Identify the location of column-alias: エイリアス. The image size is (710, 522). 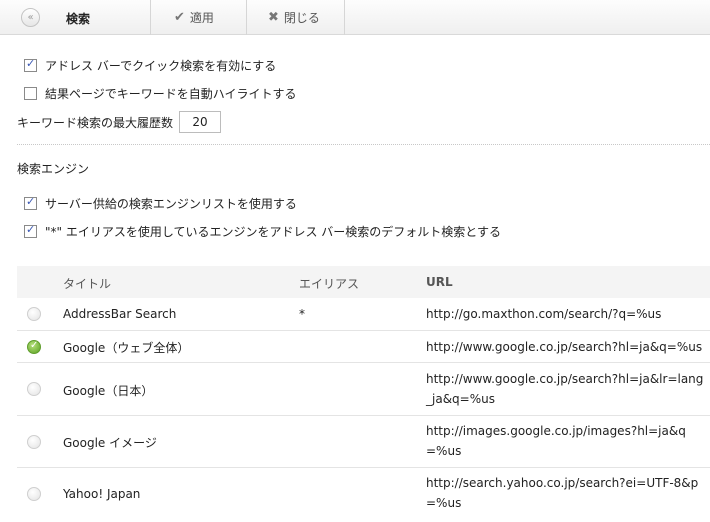
(329, 283).